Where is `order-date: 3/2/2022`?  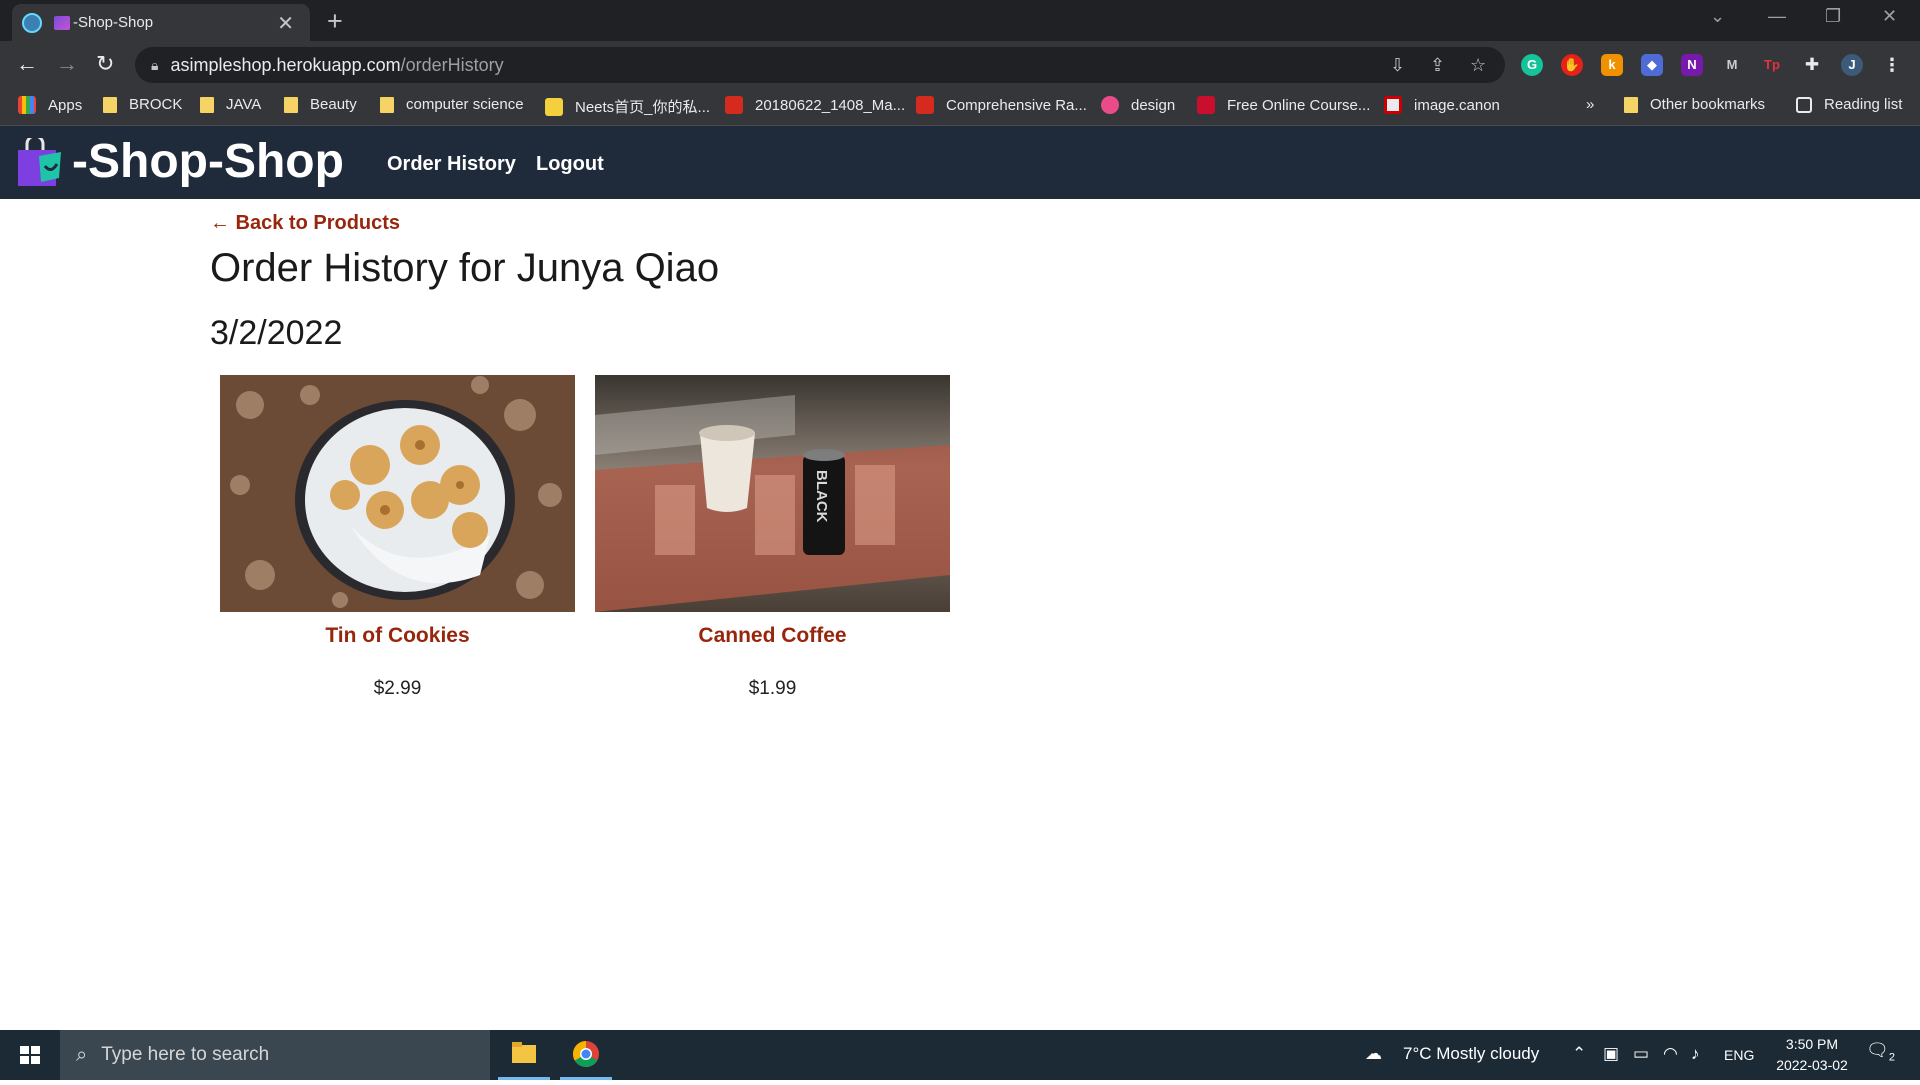
order-date: 3/2/2022 is located at coordinates (276, 333).